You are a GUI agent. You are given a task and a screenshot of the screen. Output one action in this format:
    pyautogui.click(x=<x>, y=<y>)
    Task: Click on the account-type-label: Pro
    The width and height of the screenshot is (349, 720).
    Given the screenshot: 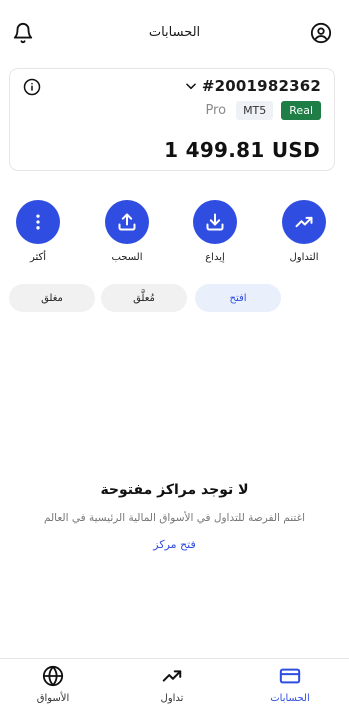 What is the action you would take?
    pyautogui.click(x=216, y=110)
    